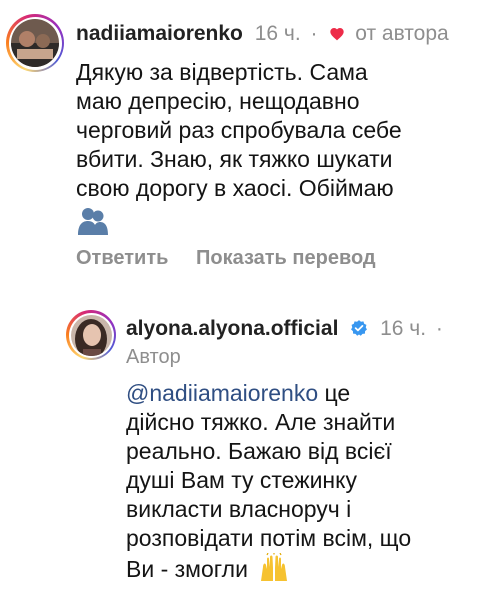  I want to click on comment-text-line: черговий раз спробувала себе, so click(239, 130).